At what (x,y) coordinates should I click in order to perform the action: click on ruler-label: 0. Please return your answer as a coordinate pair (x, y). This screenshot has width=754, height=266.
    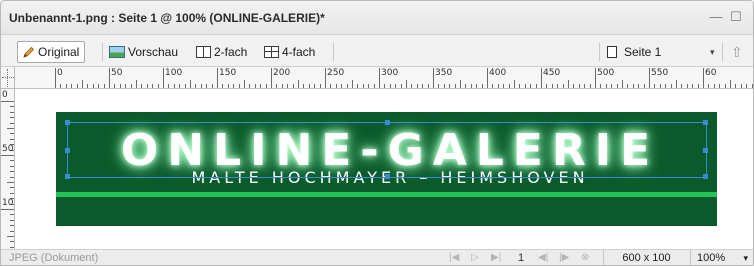
    Looking at the image, I should click on (60, 73).